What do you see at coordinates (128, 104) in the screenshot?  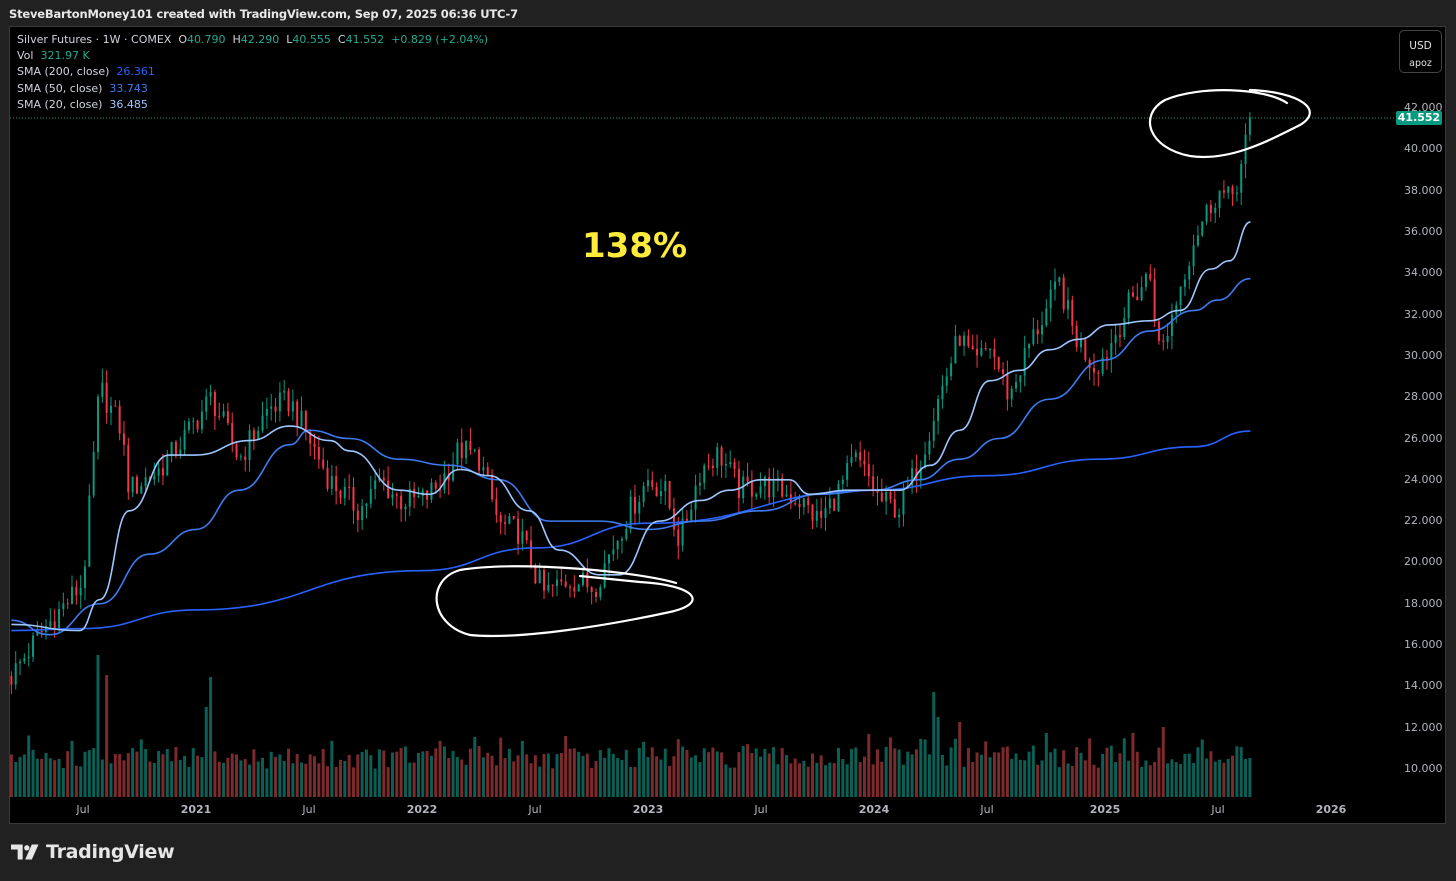 I see `sma20-value: 36.485` at bounding box center [128, 104].